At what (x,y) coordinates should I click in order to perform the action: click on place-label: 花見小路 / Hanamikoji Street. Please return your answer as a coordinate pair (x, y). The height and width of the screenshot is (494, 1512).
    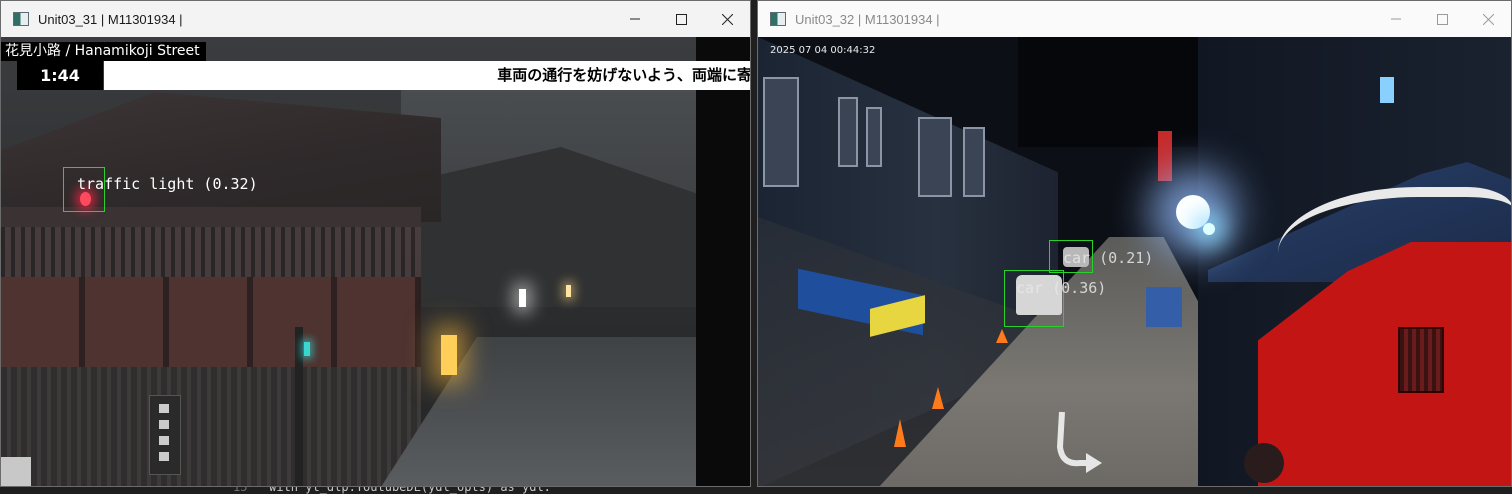
    Looking at the image, I should click on (103, 51).